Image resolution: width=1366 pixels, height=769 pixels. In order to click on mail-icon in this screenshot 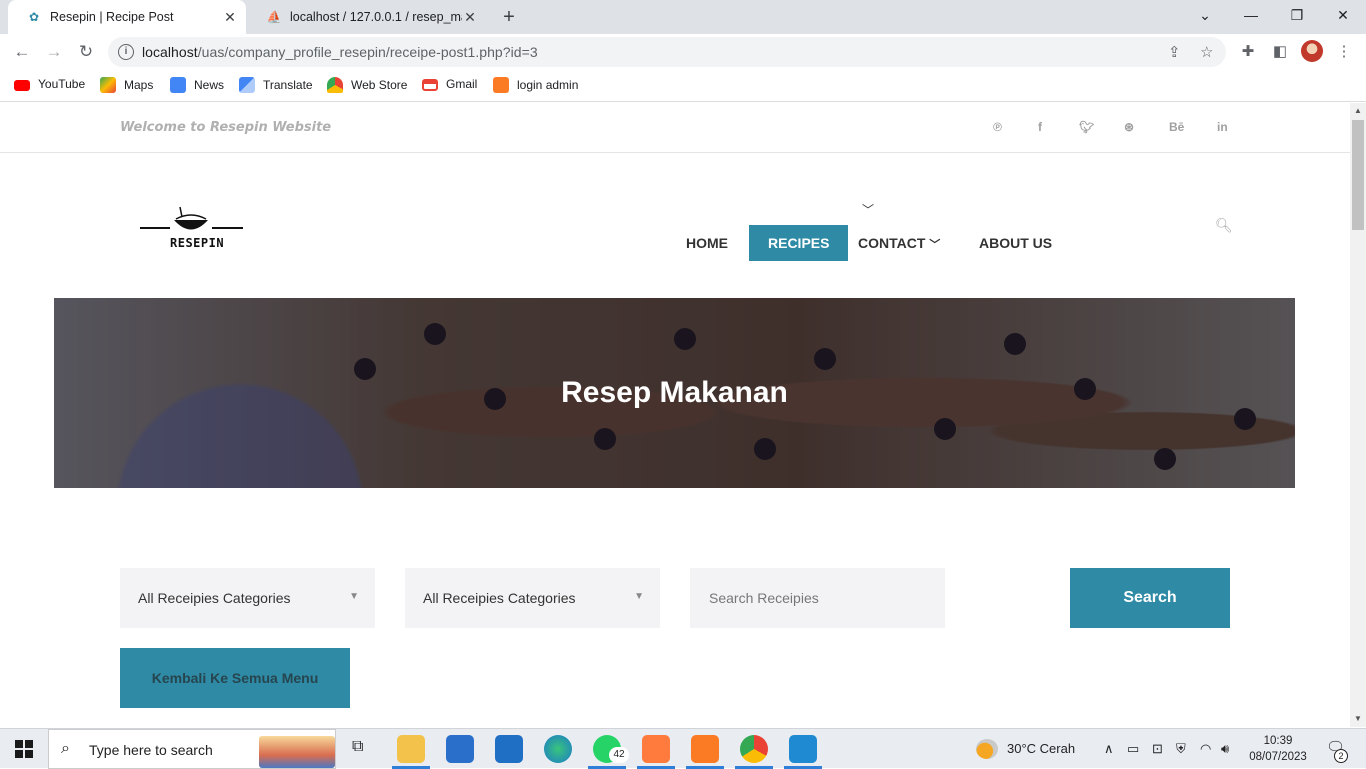, I will do `click(509, 749)`.